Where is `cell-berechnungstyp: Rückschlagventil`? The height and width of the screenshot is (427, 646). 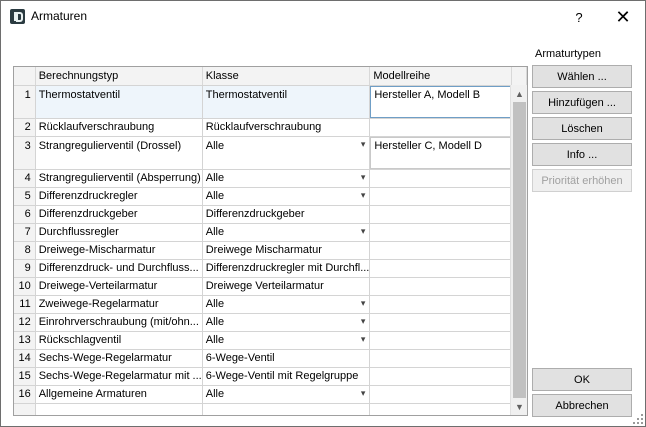
cell-berechnungstyp: Rückschlagventil is located at coordinates (119, 340).